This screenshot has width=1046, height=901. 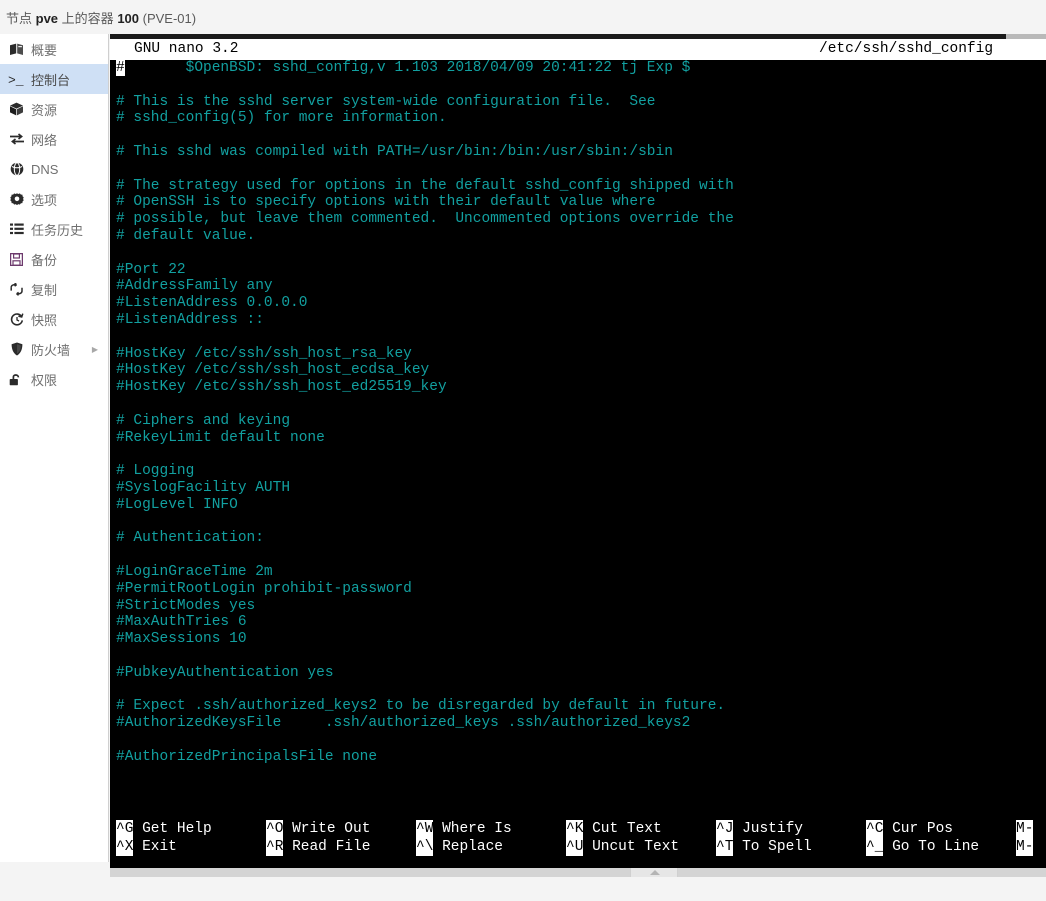 What do you see at coordinates (16, 199) in the screenshot?
I see `gear-icon` at bounding box center [16, 199].